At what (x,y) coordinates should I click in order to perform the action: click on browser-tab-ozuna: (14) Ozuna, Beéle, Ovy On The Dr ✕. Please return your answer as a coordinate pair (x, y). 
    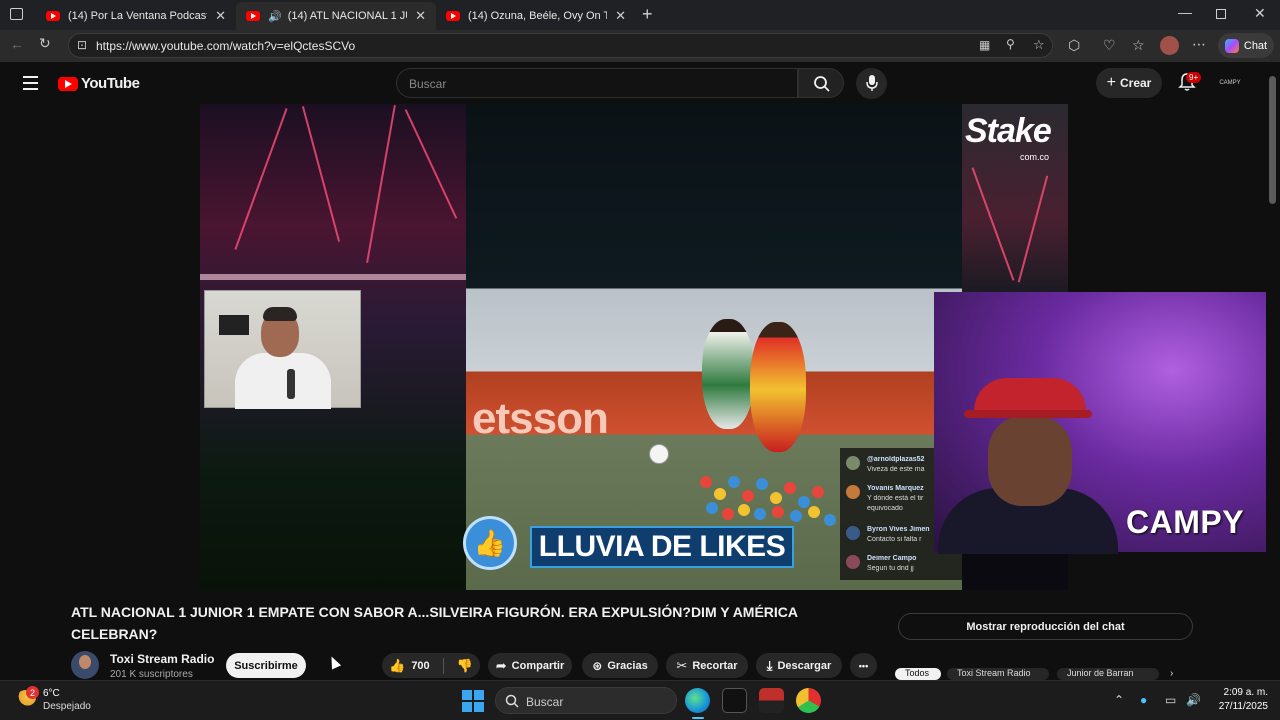
    Looking at the image, I should click on (536, 16).